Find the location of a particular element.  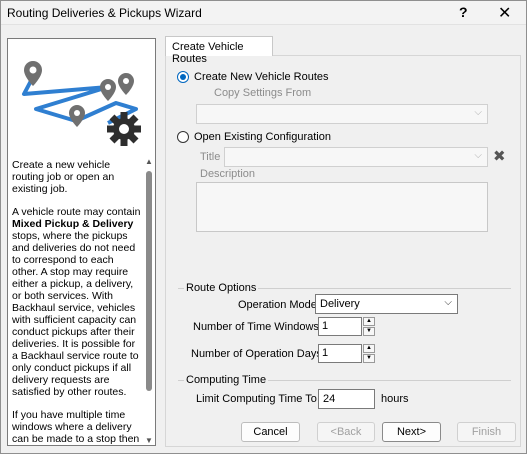

limit-time-input: 24 is located at coordinates (346, 399).